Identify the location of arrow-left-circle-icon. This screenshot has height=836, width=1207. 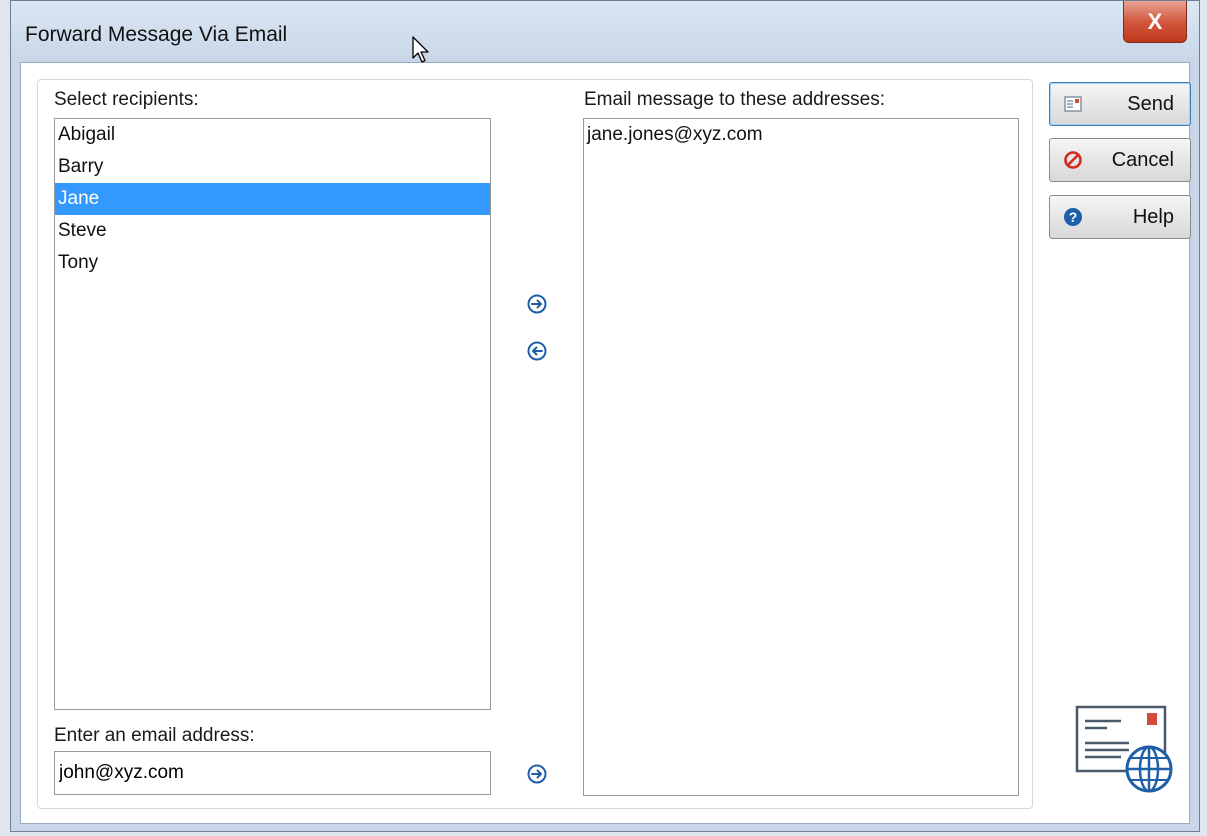
(537, 351).